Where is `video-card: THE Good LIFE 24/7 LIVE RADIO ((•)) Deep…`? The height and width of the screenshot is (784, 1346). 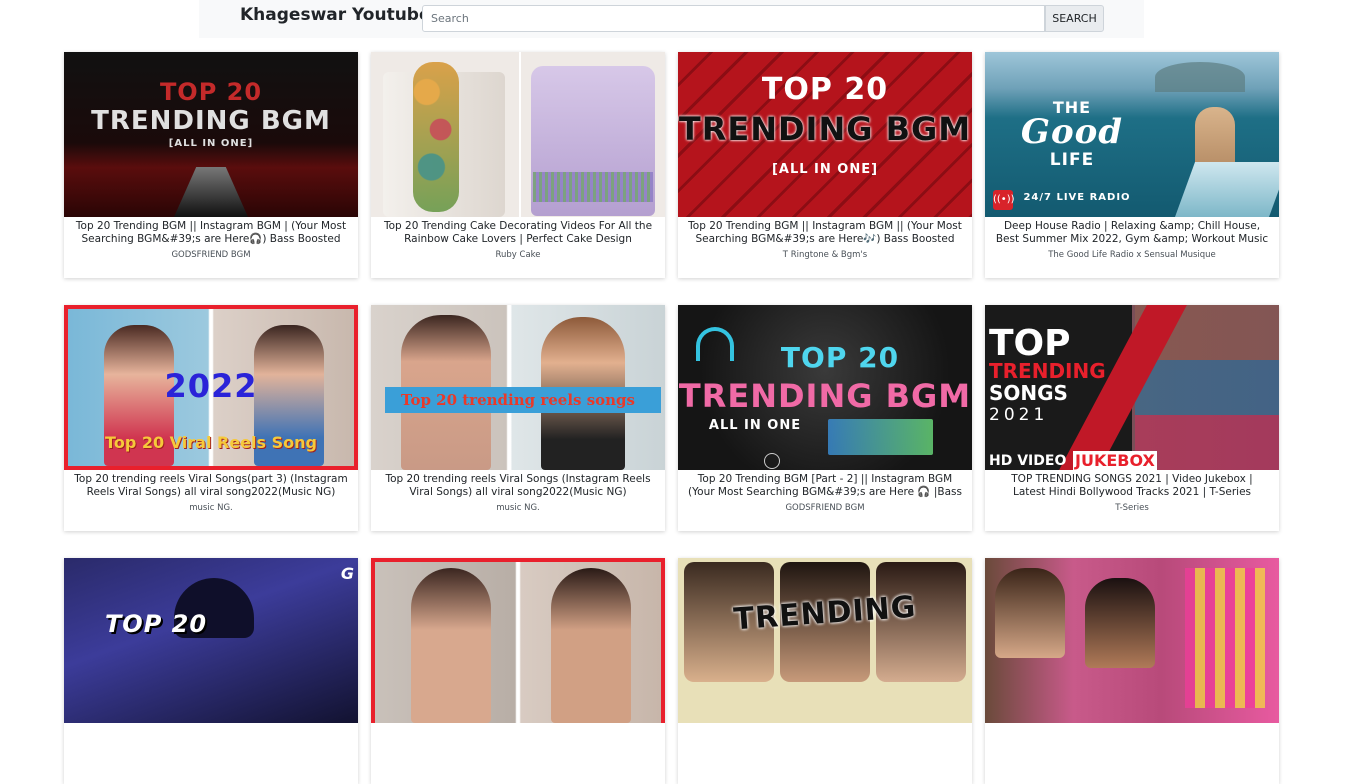
video-card: THE Good LIFE 24/7 LIVE RADIO ((•)) Deep… is located at coordinates (1132, 165).